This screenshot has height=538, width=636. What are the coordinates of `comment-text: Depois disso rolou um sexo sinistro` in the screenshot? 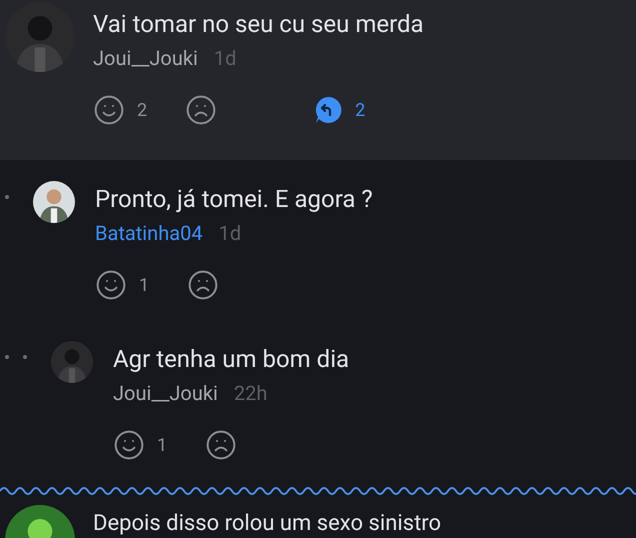 It's located at (267, 524).